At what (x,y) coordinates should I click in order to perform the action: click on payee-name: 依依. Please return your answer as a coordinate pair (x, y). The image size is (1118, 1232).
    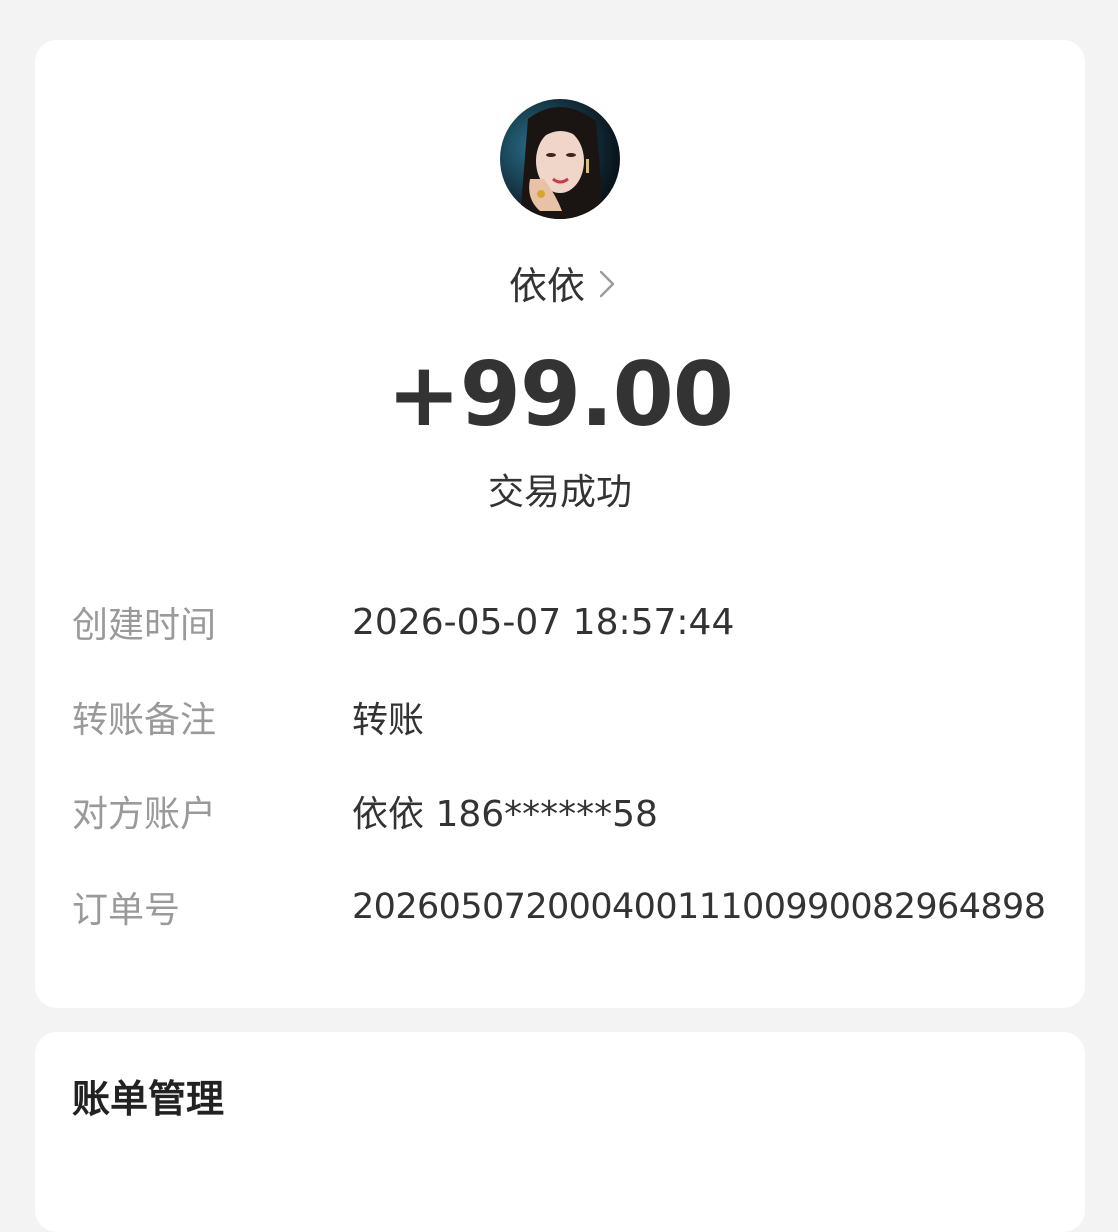
    Looking at the image, I should click on (546, 285).